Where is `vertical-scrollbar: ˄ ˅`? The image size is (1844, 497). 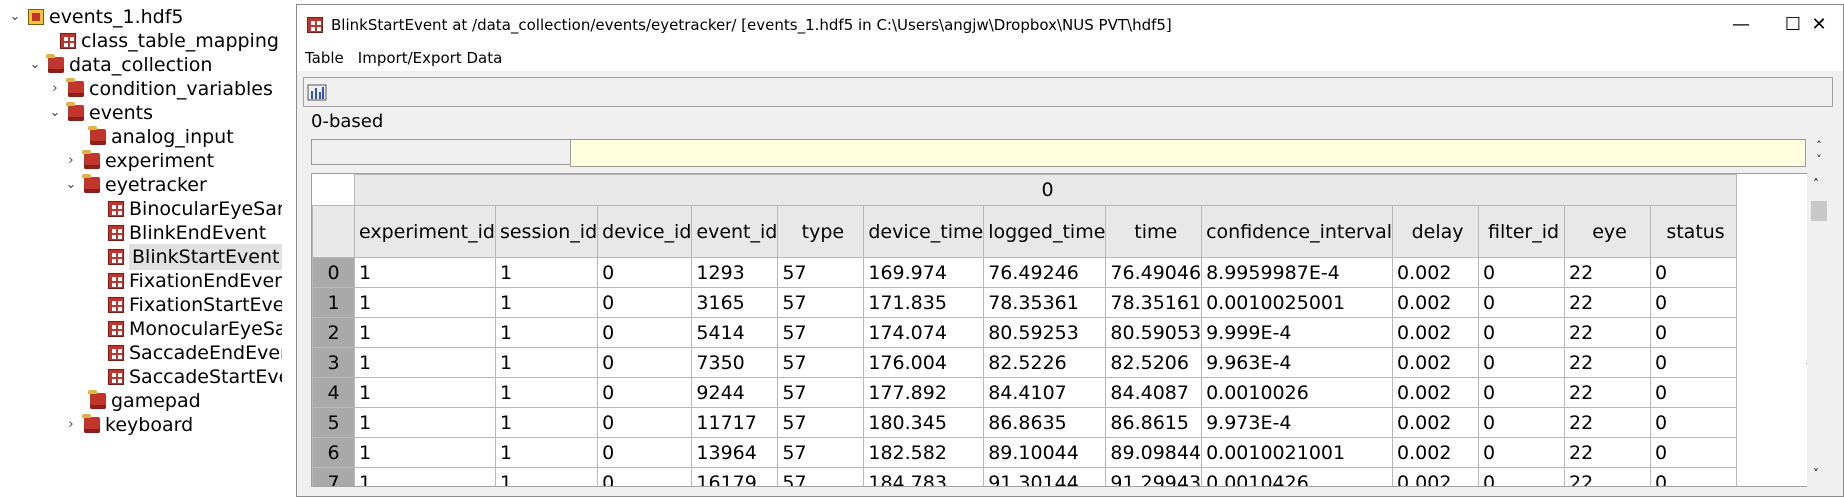
vertical-scrollbar: ˄ ˅ is located at coordinates (1819, 330).